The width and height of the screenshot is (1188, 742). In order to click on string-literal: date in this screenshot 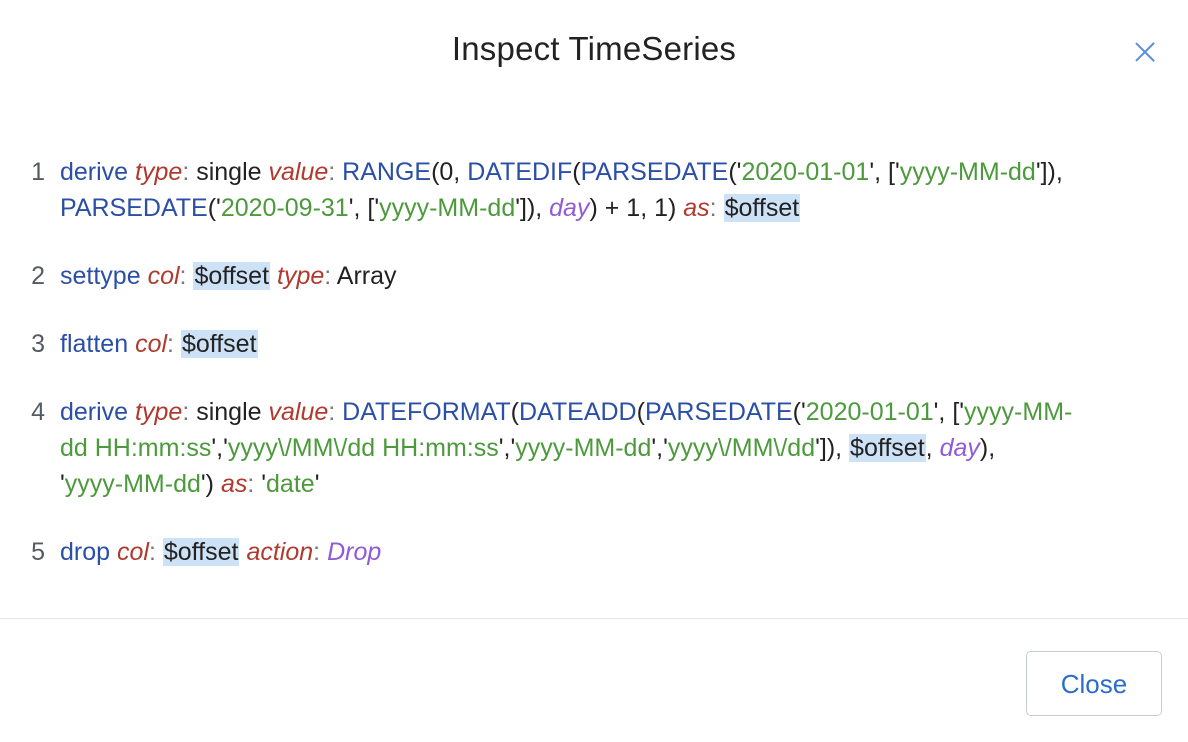, I will do `click(290, 484)`.